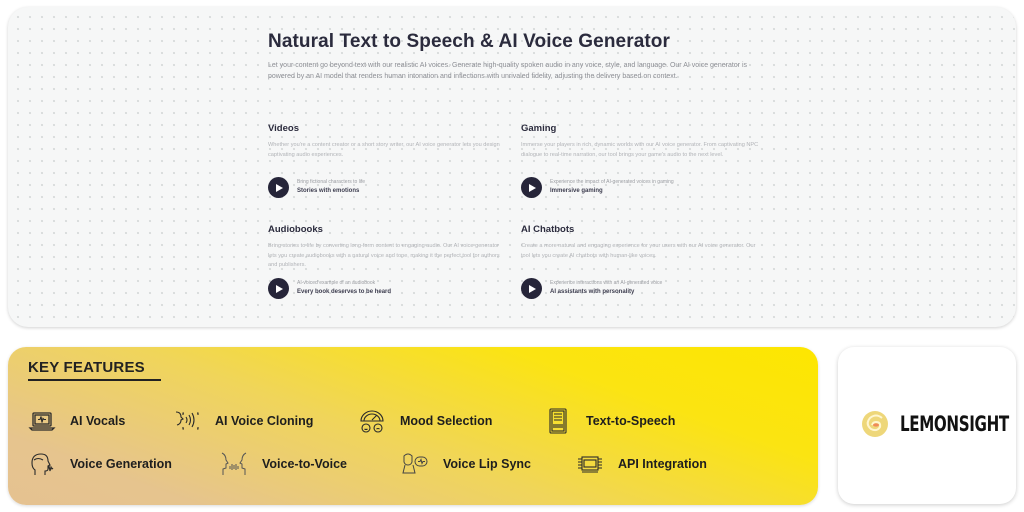 This screenshot has height=512, width=1024. I want to click on feature-label: AI Voice Cloning, so click(264, 421).